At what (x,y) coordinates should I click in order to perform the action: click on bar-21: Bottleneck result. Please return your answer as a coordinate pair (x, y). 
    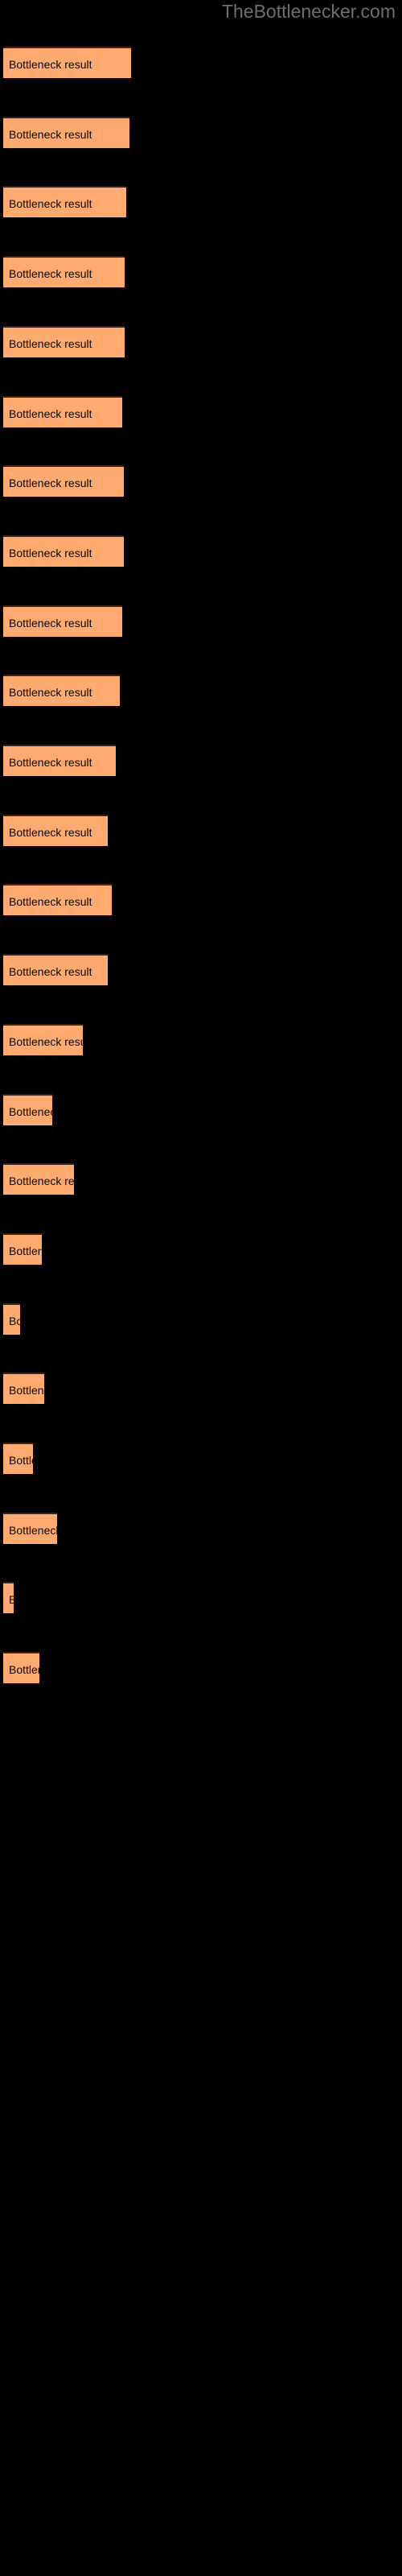
    Looking at the image, I should click on (18, 1458).